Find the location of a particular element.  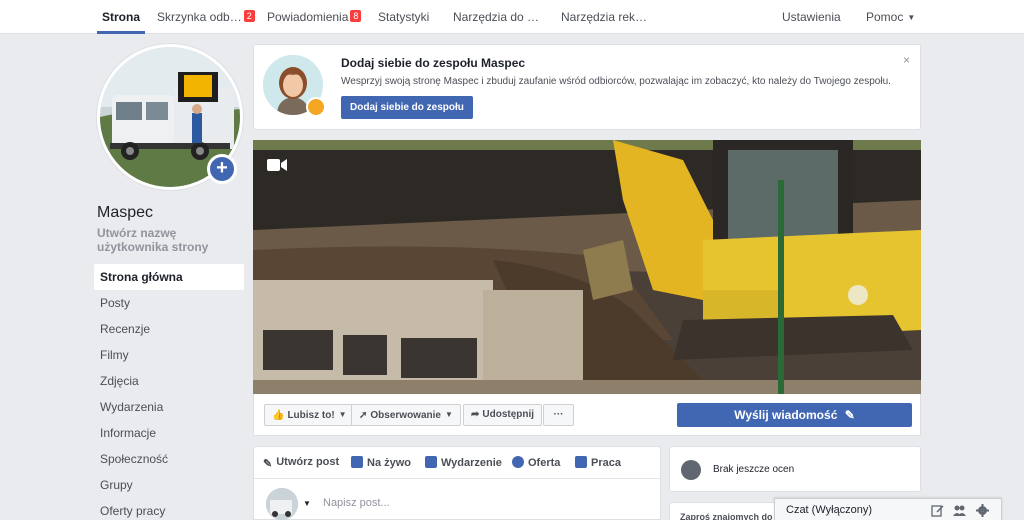

page-title: Maspec is located at coordinates (125, 212).